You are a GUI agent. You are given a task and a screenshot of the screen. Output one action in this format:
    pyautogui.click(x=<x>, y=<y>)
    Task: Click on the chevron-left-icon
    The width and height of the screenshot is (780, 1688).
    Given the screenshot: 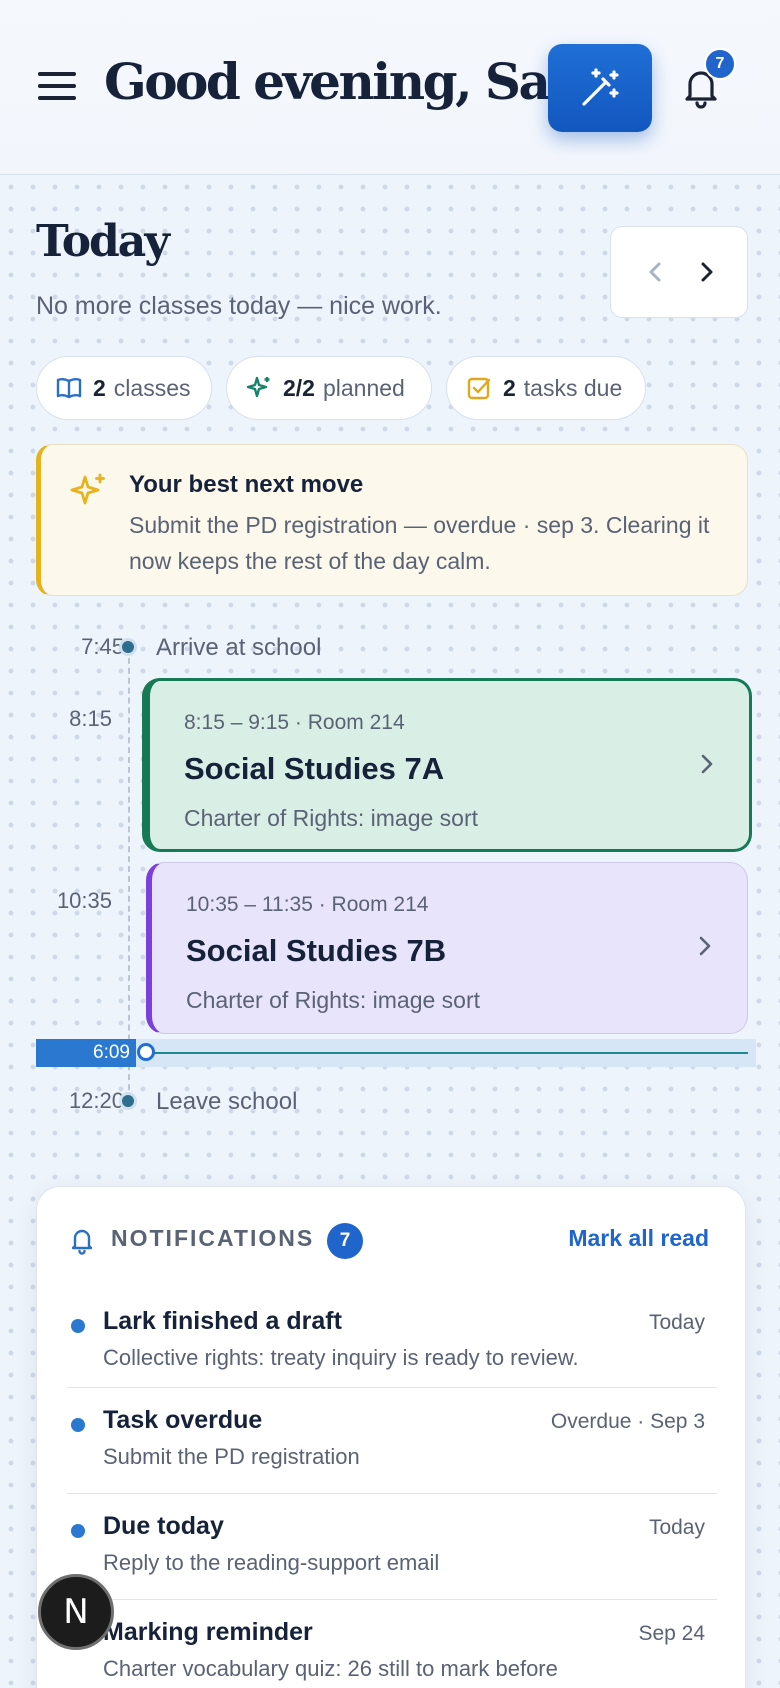 What is the action you would take?
    pyautogui.click(x=656, y=272)
    